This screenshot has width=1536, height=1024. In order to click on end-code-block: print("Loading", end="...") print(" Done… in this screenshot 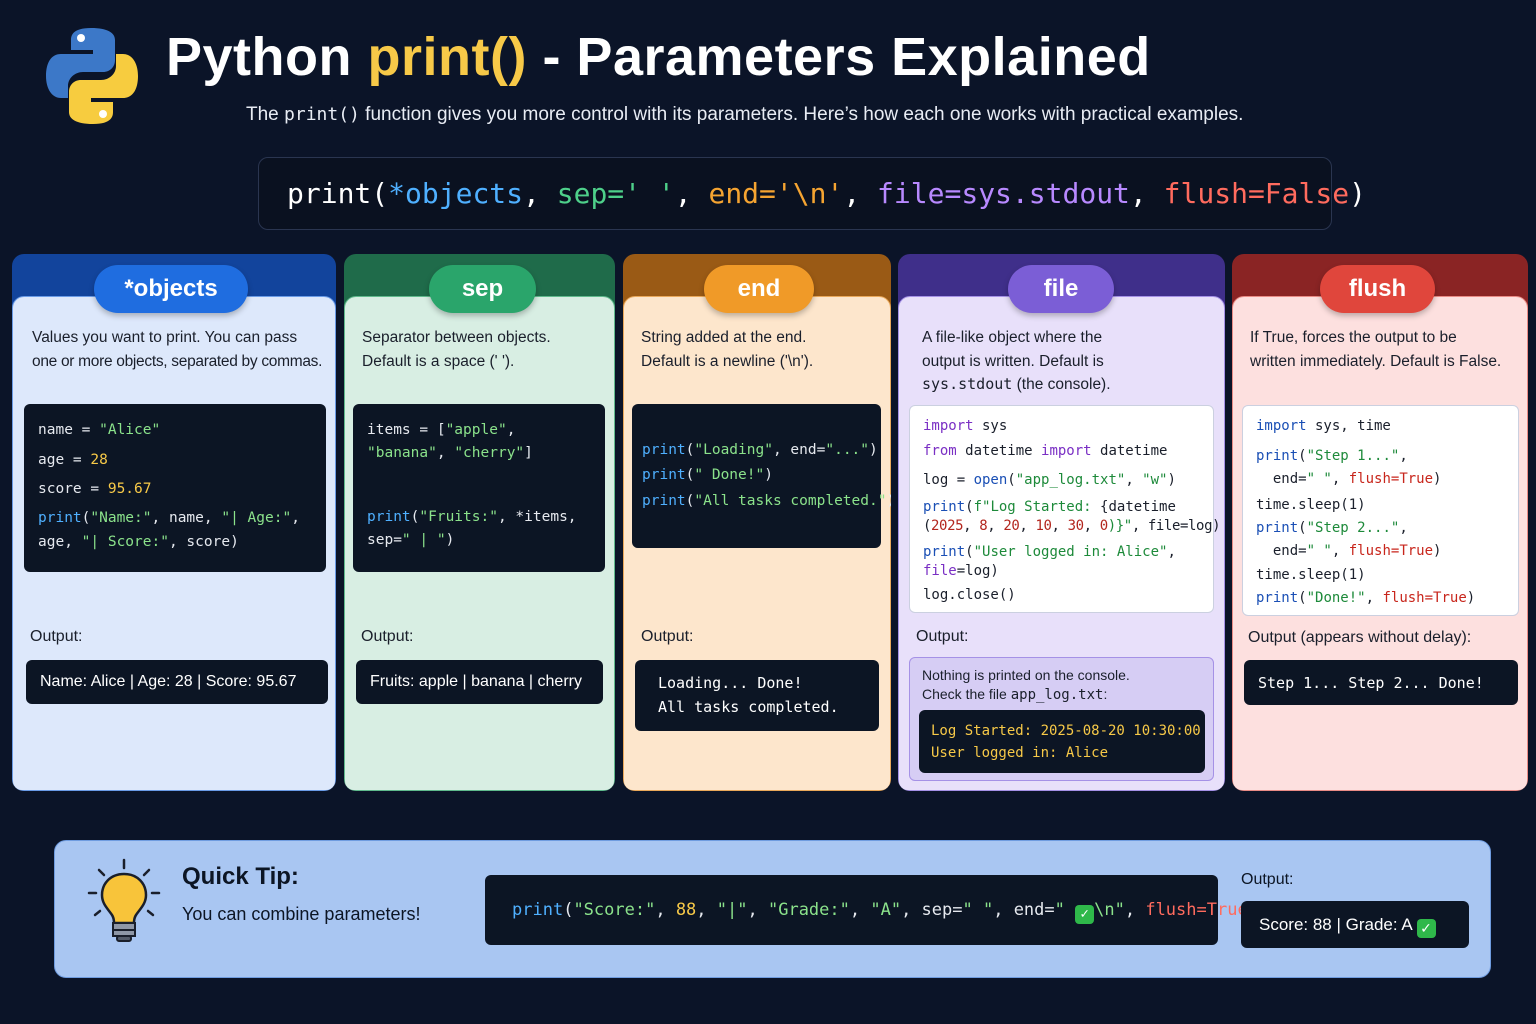, I will do `click(761, 476)`.